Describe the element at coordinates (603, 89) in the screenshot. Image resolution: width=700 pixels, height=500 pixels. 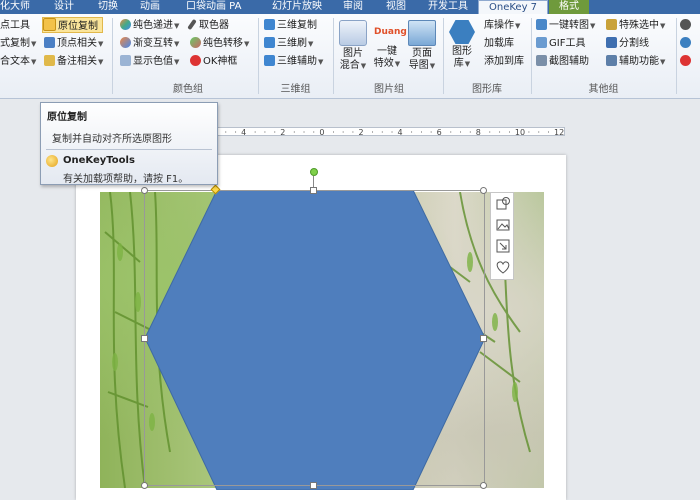
I see `group-label-other: 其他组` at that location.